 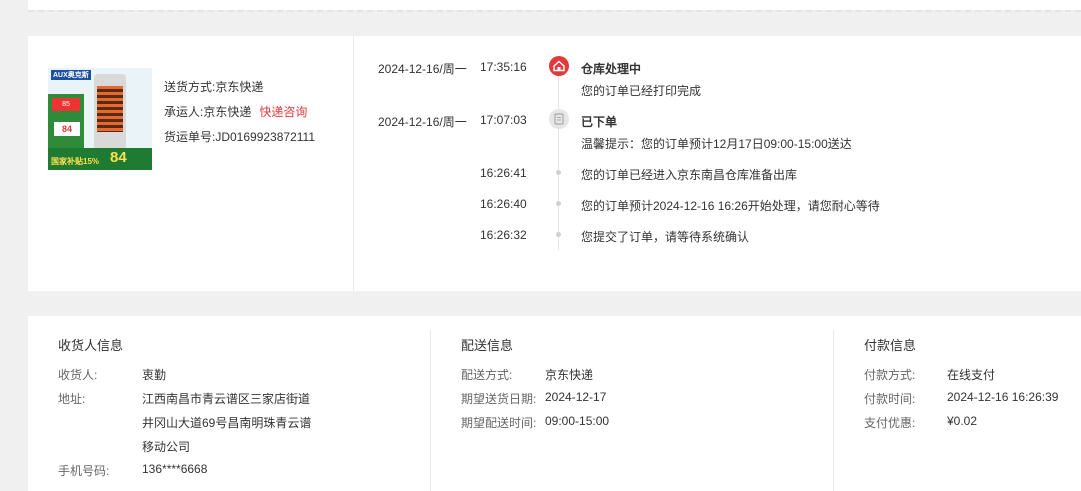 I want to click on timeline-time: 17:35:16, so click(x=505, y=67).